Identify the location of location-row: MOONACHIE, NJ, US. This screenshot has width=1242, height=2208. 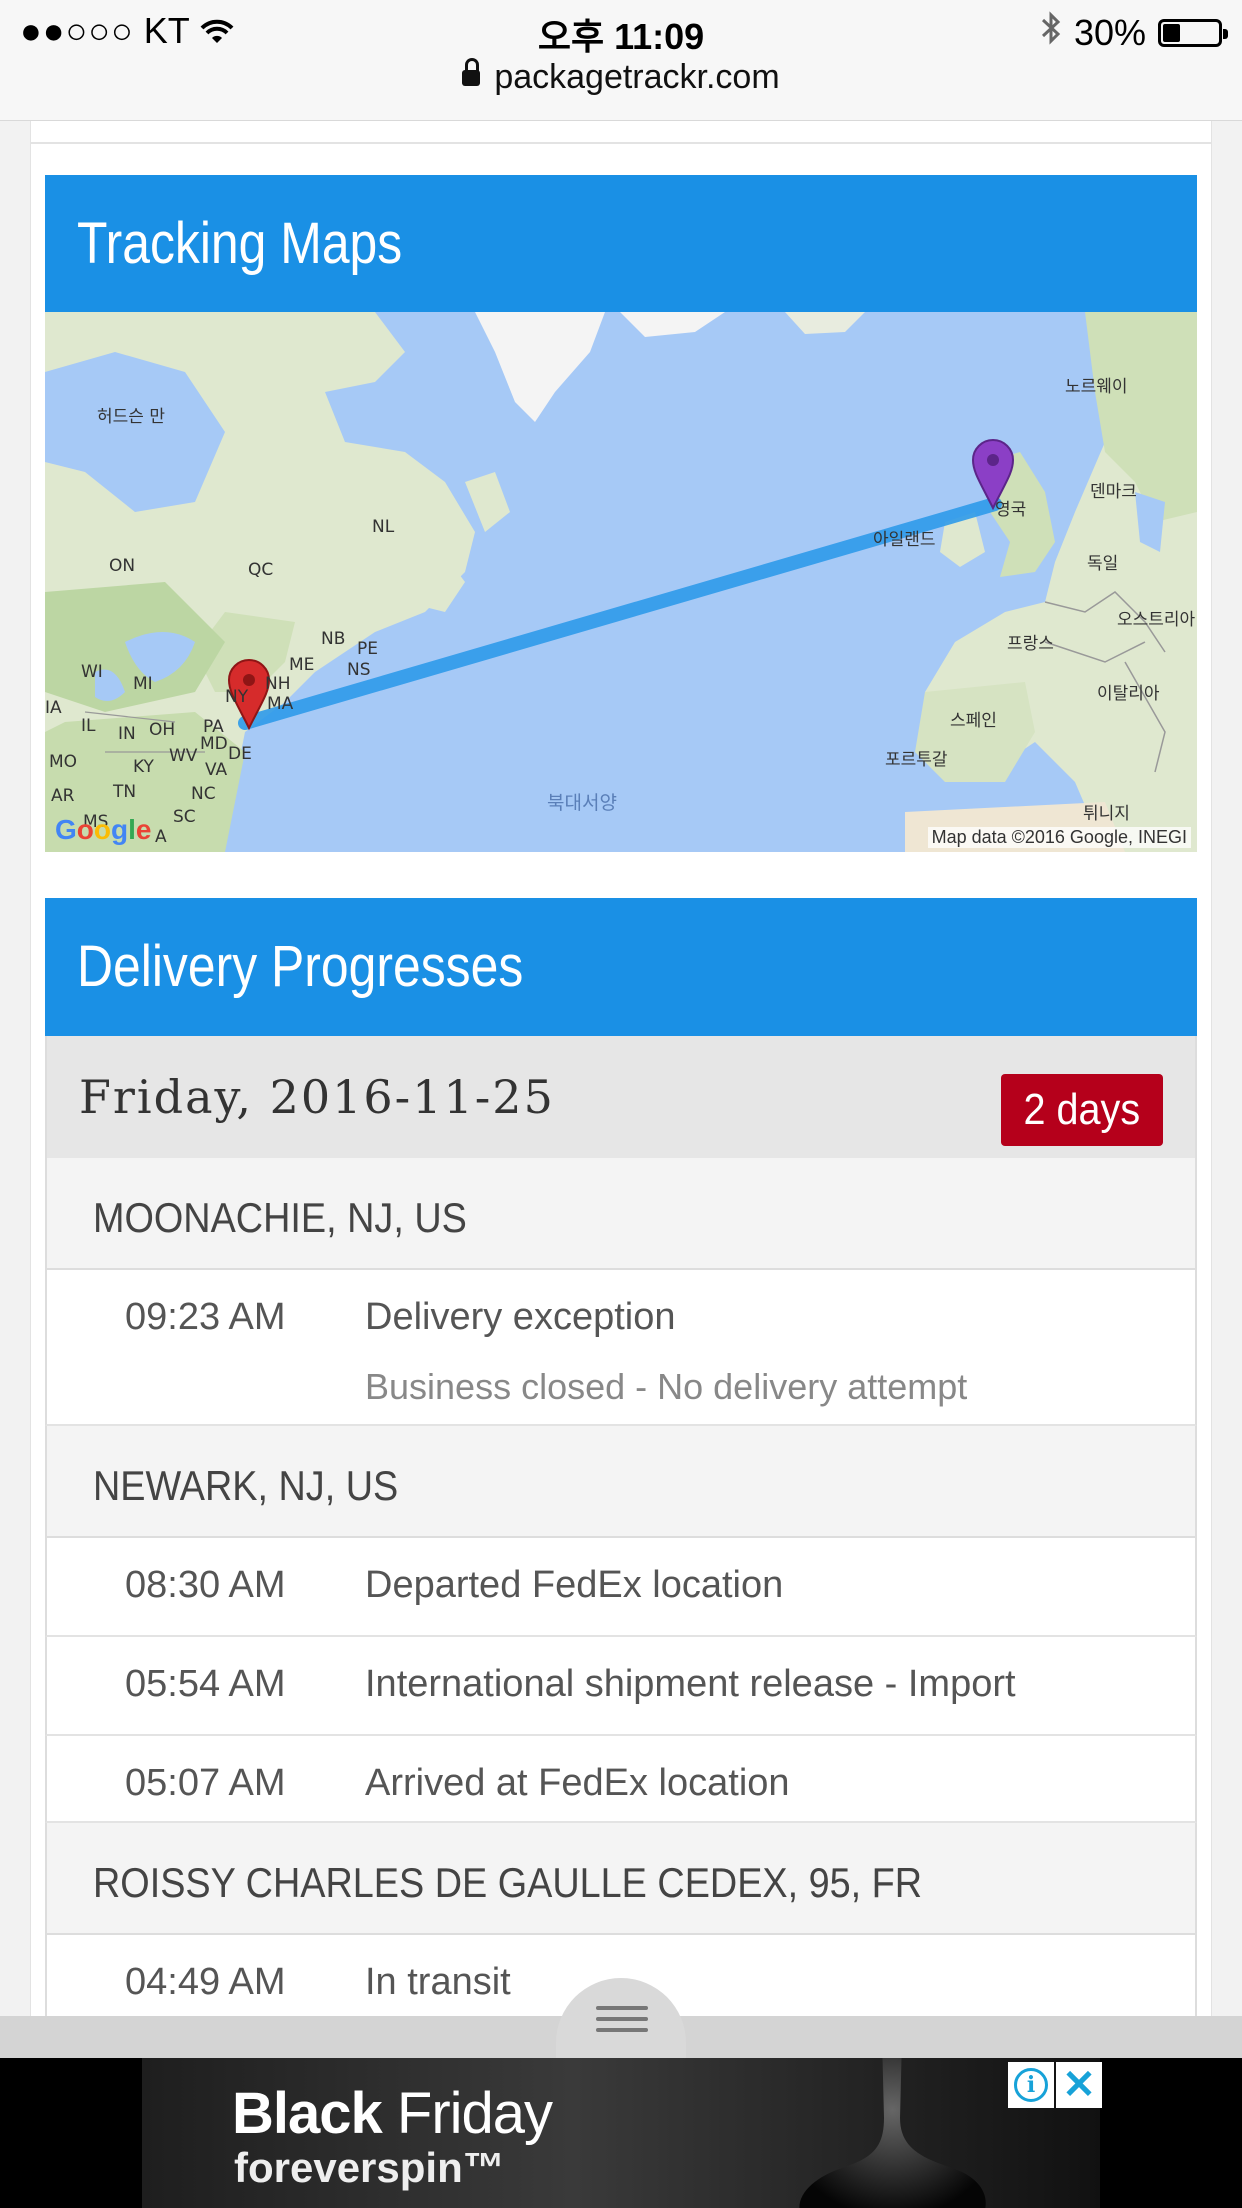
(621, 1214).